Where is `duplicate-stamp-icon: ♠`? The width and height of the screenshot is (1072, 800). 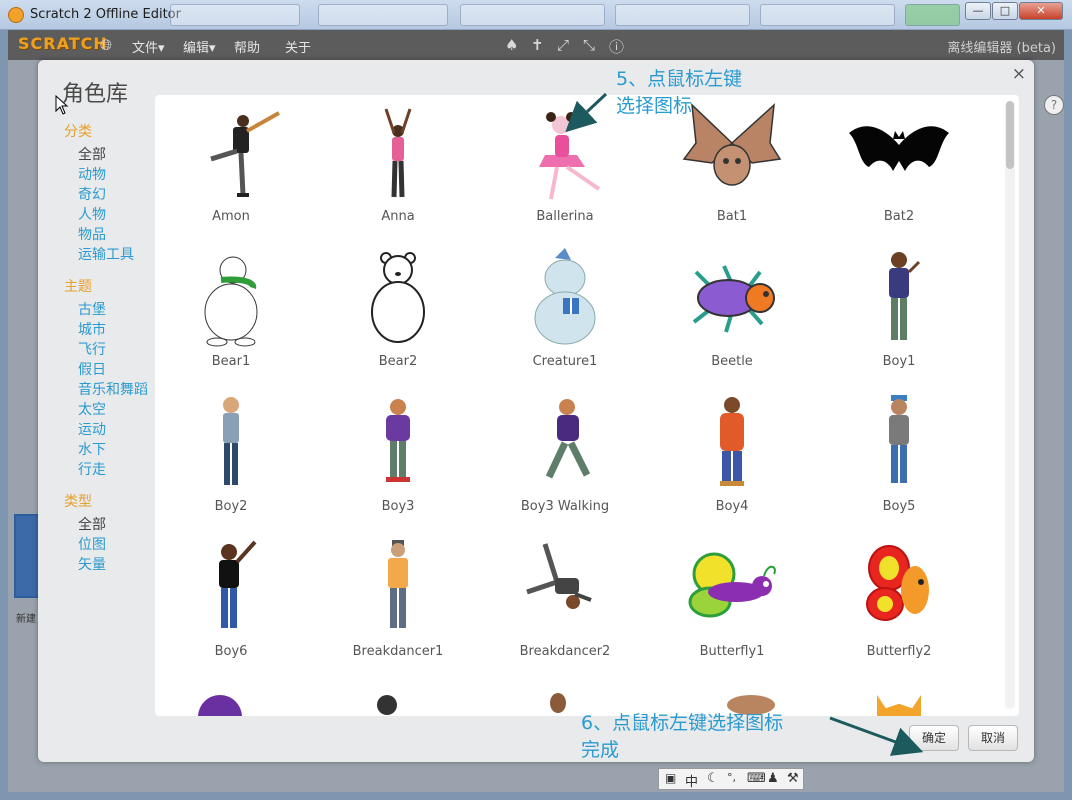
duplicate-stamp-icon: ♠ is located at coordinates (511, 45).